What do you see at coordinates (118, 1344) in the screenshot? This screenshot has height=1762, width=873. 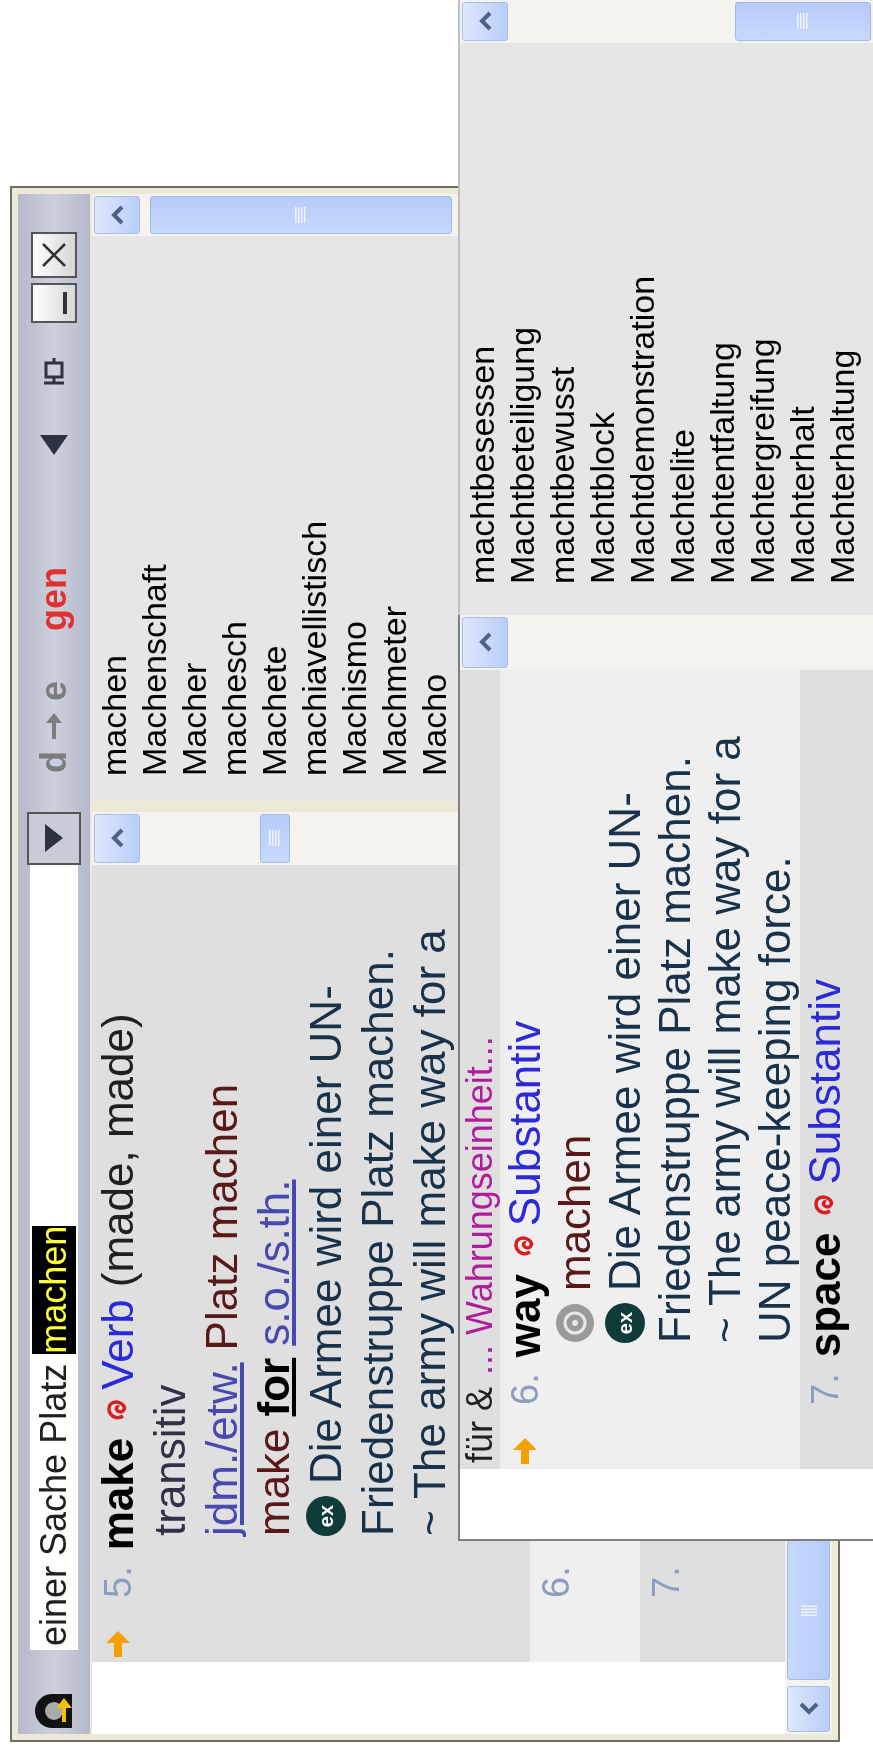 I see `part-of-speech-link: Verb` at bounding box center [118, 1344].